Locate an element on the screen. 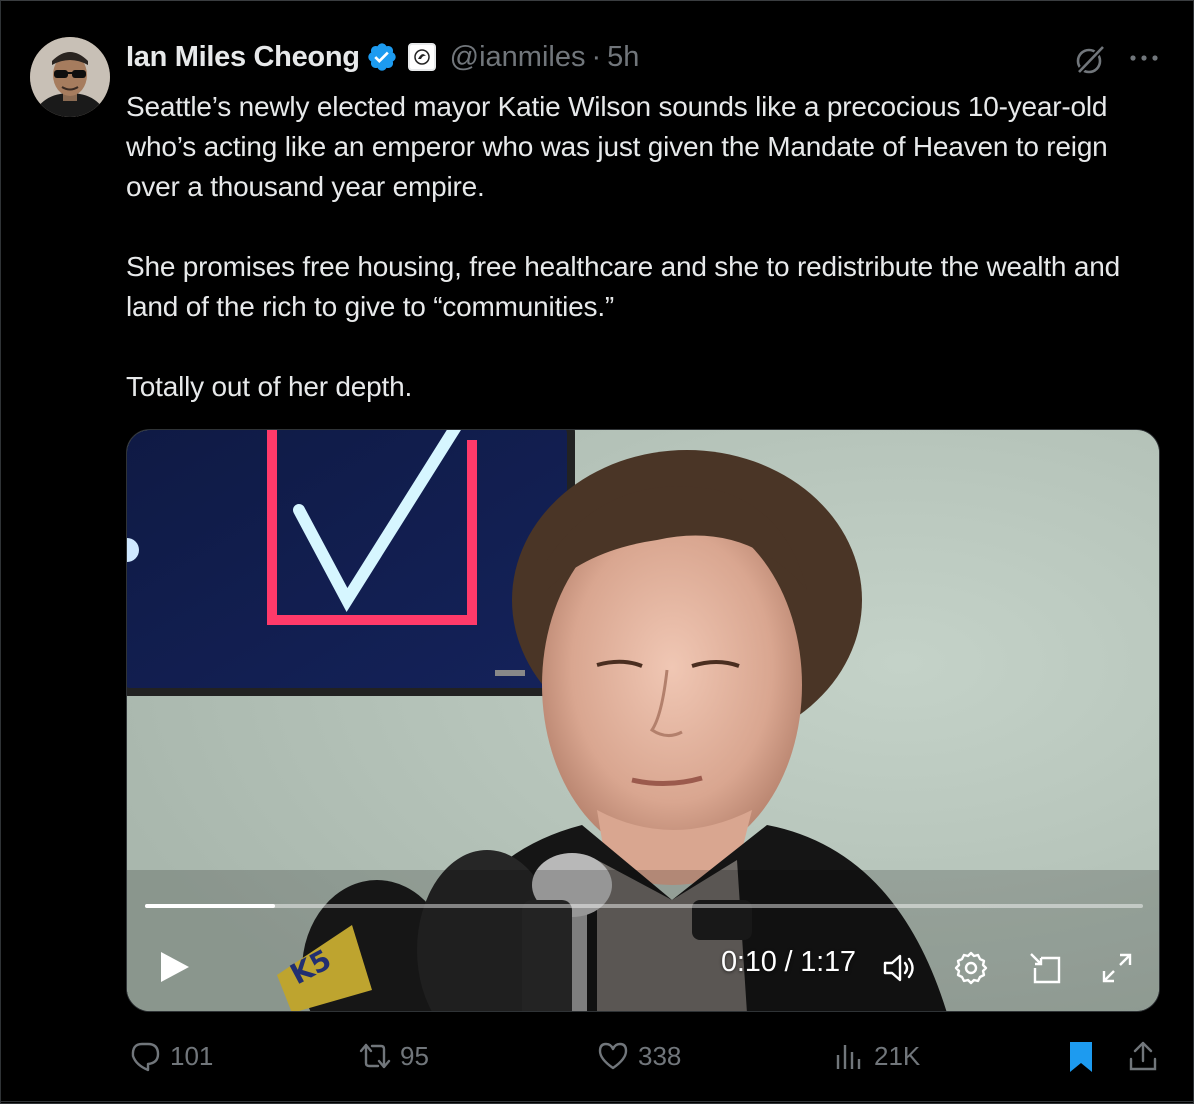 This screenshot has height=1104, width=1194. reply-count: 101 is located at coordinates (192, 1055).